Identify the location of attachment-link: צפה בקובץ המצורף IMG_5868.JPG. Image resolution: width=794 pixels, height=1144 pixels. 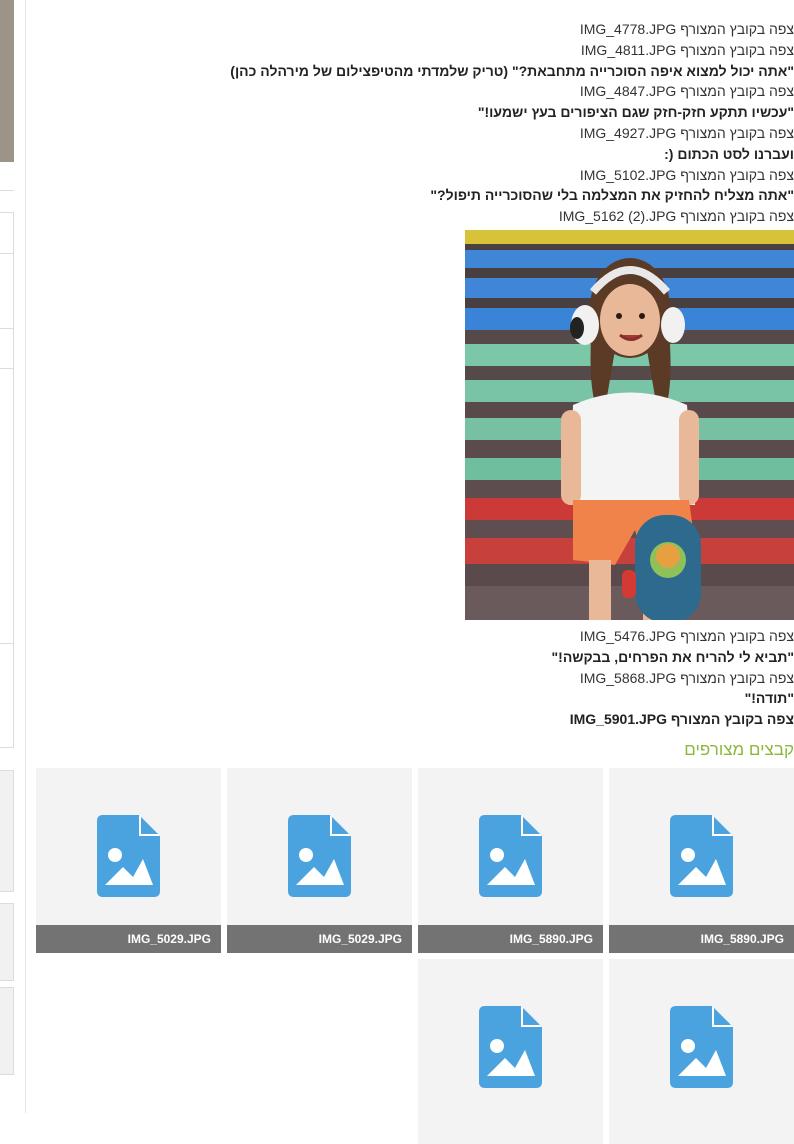
(417, 678).